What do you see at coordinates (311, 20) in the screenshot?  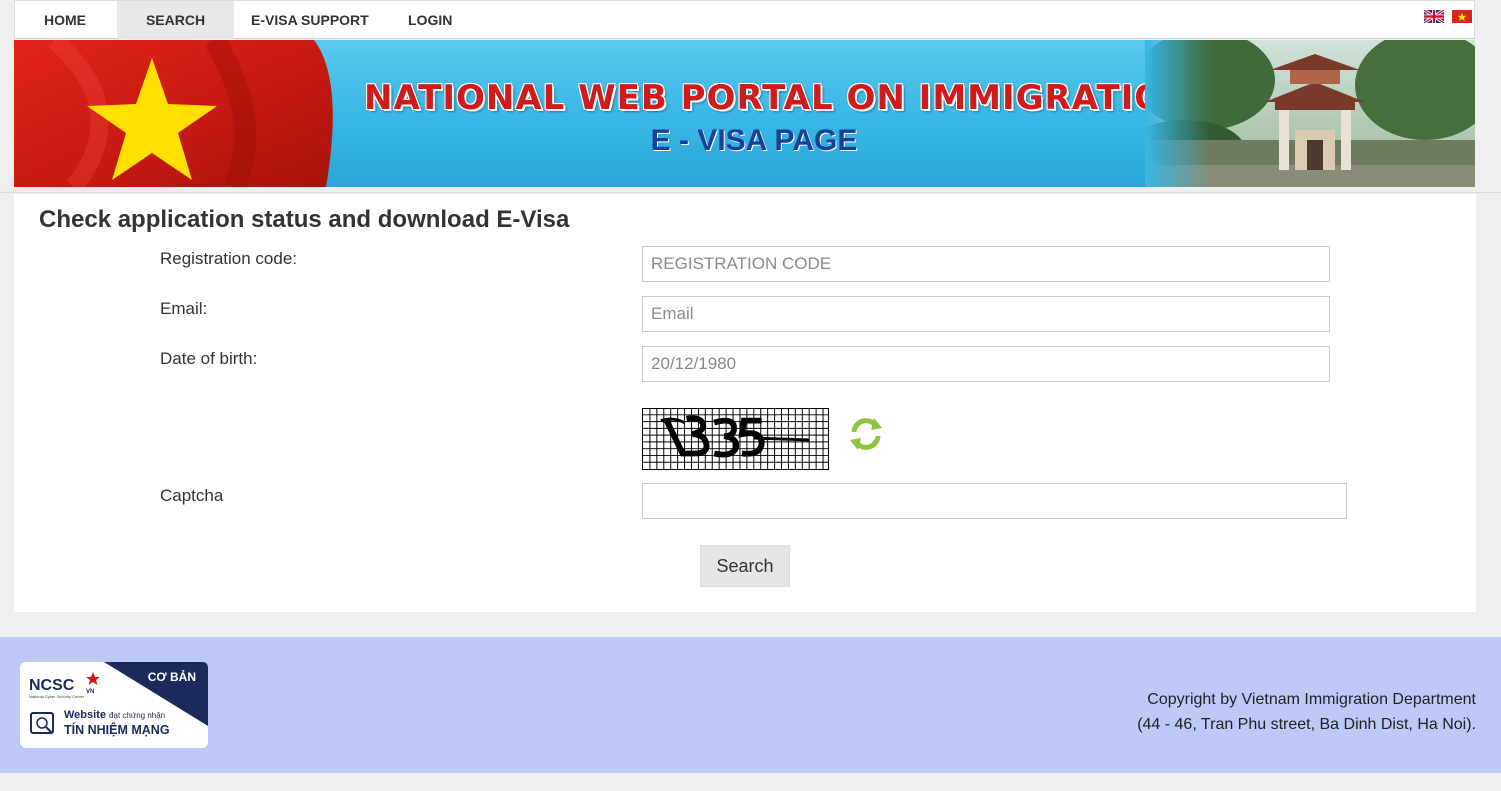 I see `nav-evisa-support: E-VISA SUPPORT` at bounding box center [311, 20].